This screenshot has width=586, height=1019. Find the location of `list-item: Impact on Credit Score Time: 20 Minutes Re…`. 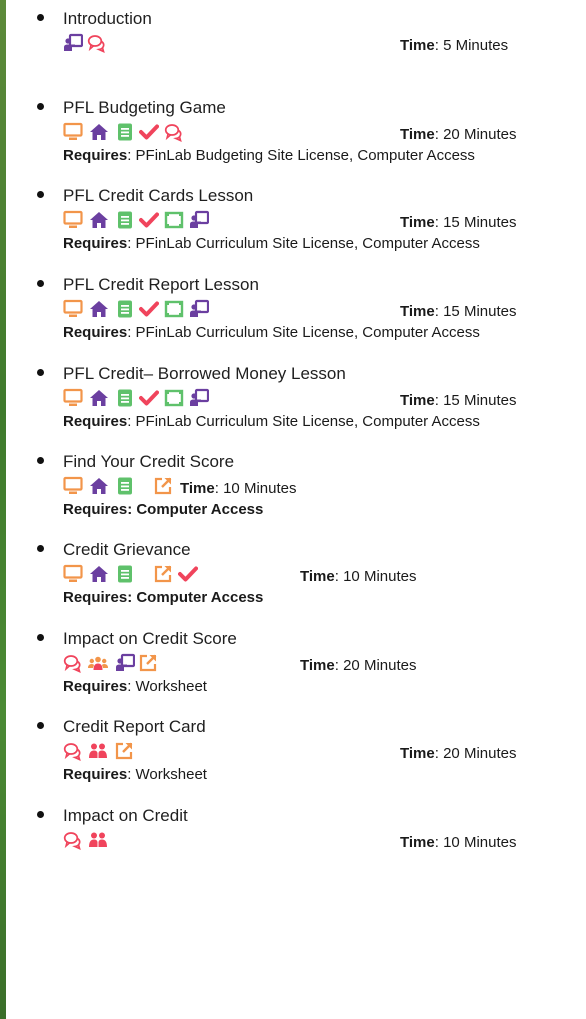

list-item: Impact on Credit Score Time: 20 Minutes Re… is located at coordinates (293, 670).